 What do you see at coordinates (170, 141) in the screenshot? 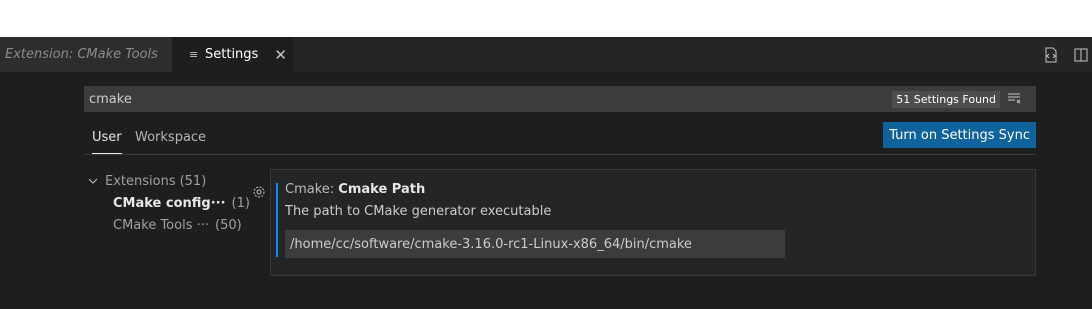
I see `tab-workspace: Workspace` at bounding box center [170, 141].